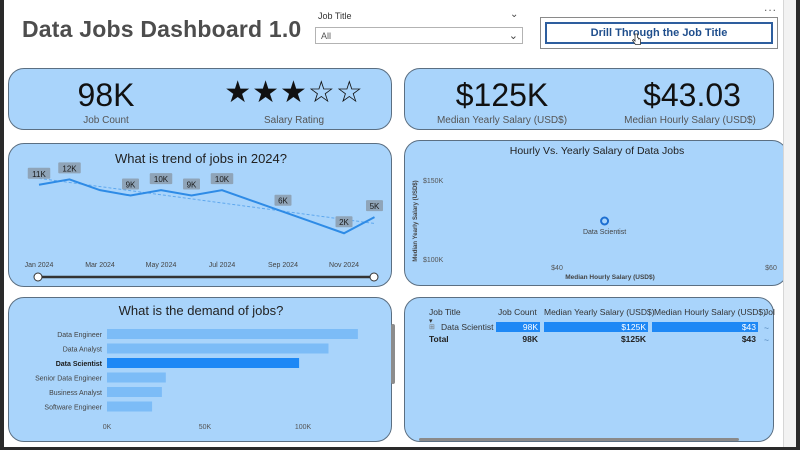 The height and width of the screenshot is (450, 800). I want to click on x-tick-label: 100K, so click(303, 427).